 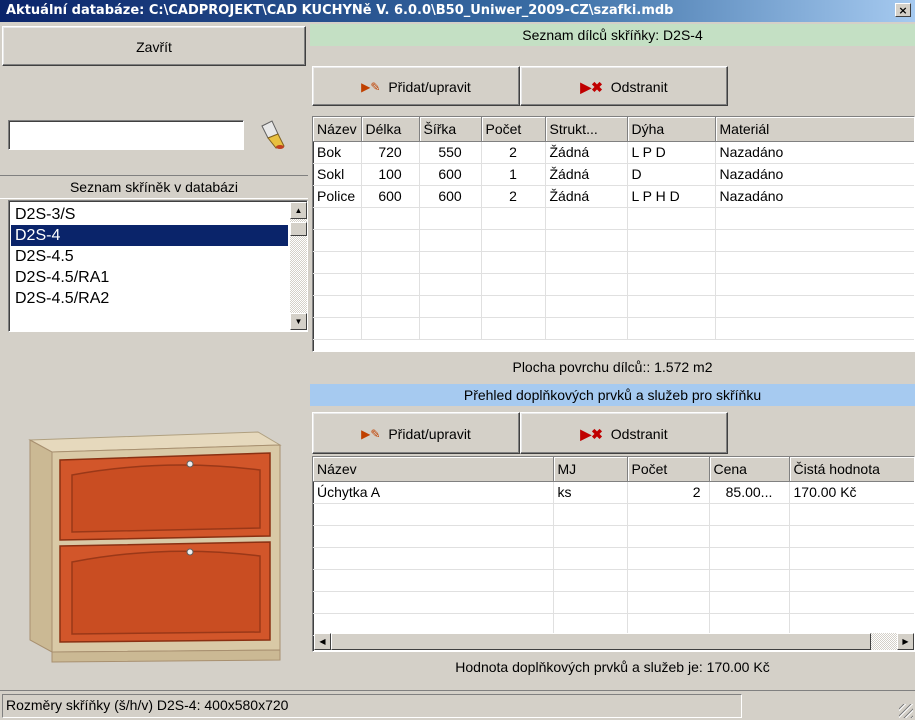 What do you see at coordinates (671, 196) in the screenshot?
I see `parts-table-cell: L P H D` at bounding box center [671, 196].